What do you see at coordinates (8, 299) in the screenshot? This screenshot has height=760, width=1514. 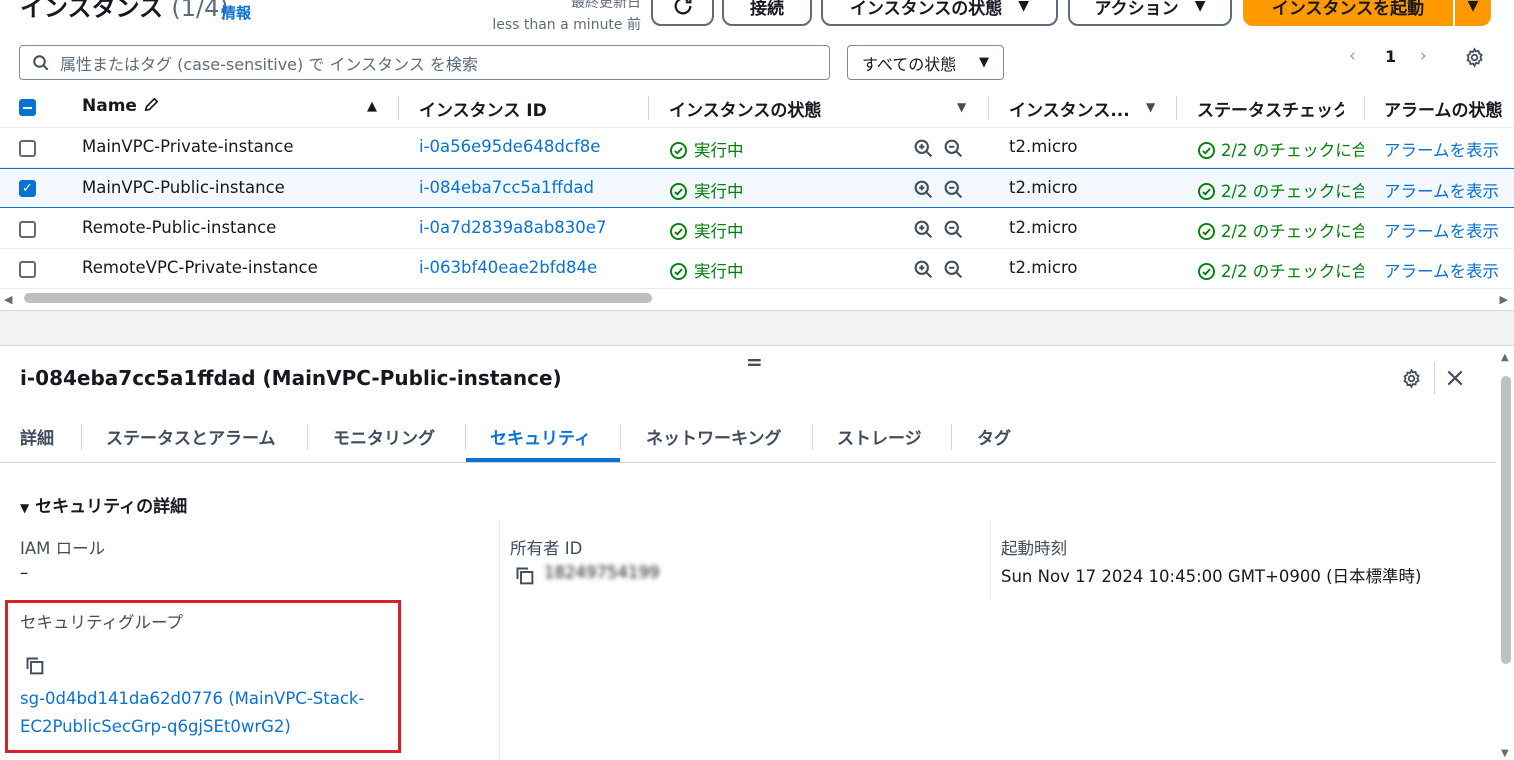 I see `scroll-left-icon: ◀` at bounding box center [8, 299].